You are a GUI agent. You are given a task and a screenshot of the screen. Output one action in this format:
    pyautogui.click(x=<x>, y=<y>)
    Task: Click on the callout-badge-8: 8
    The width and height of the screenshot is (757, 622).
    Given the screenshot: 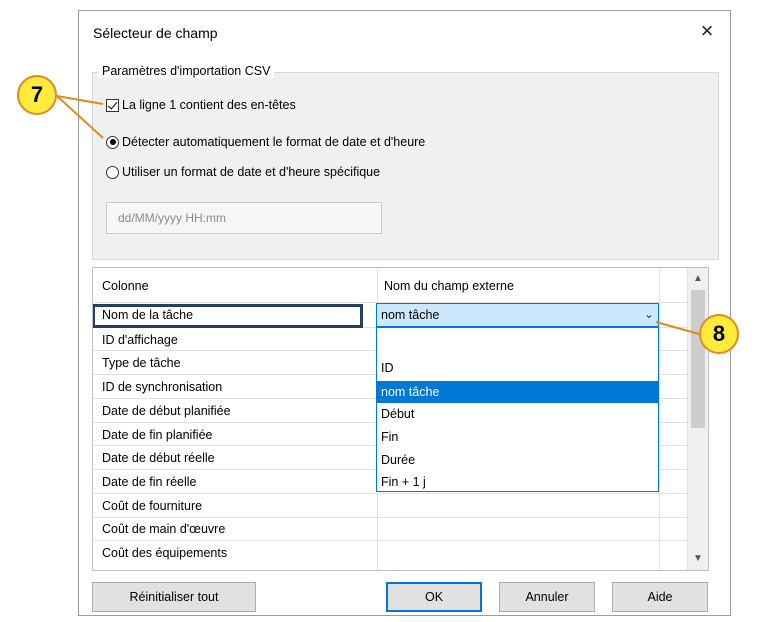 What is the action you would take?
    pyautogui.click(x=719, y=334)
    